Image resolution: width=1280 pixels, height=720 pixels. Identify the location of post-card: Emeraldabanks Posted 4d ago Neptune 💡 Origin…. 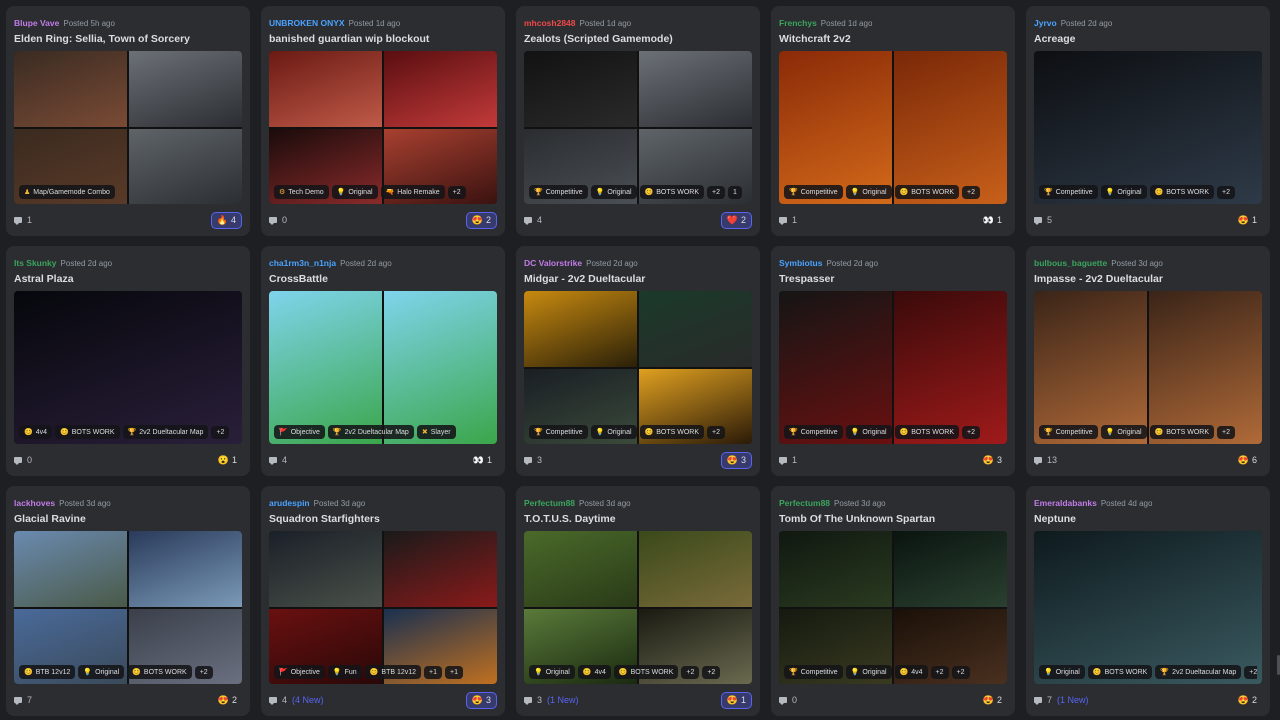
(1148, 601).